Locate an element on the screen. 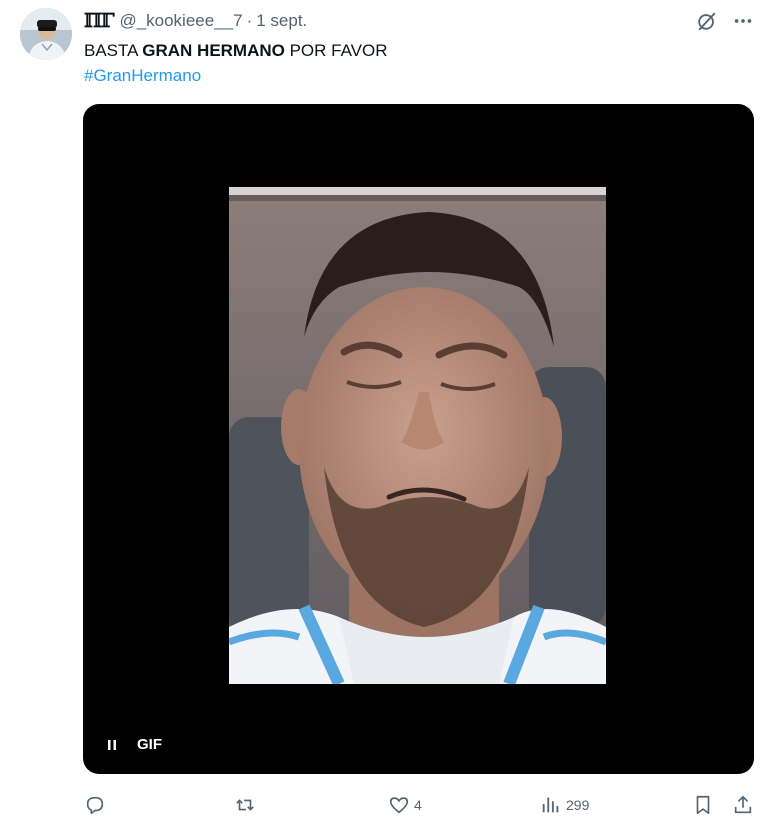 This screenshot has height=827, width=767. reply-icon is located at coordinates (95, 805).